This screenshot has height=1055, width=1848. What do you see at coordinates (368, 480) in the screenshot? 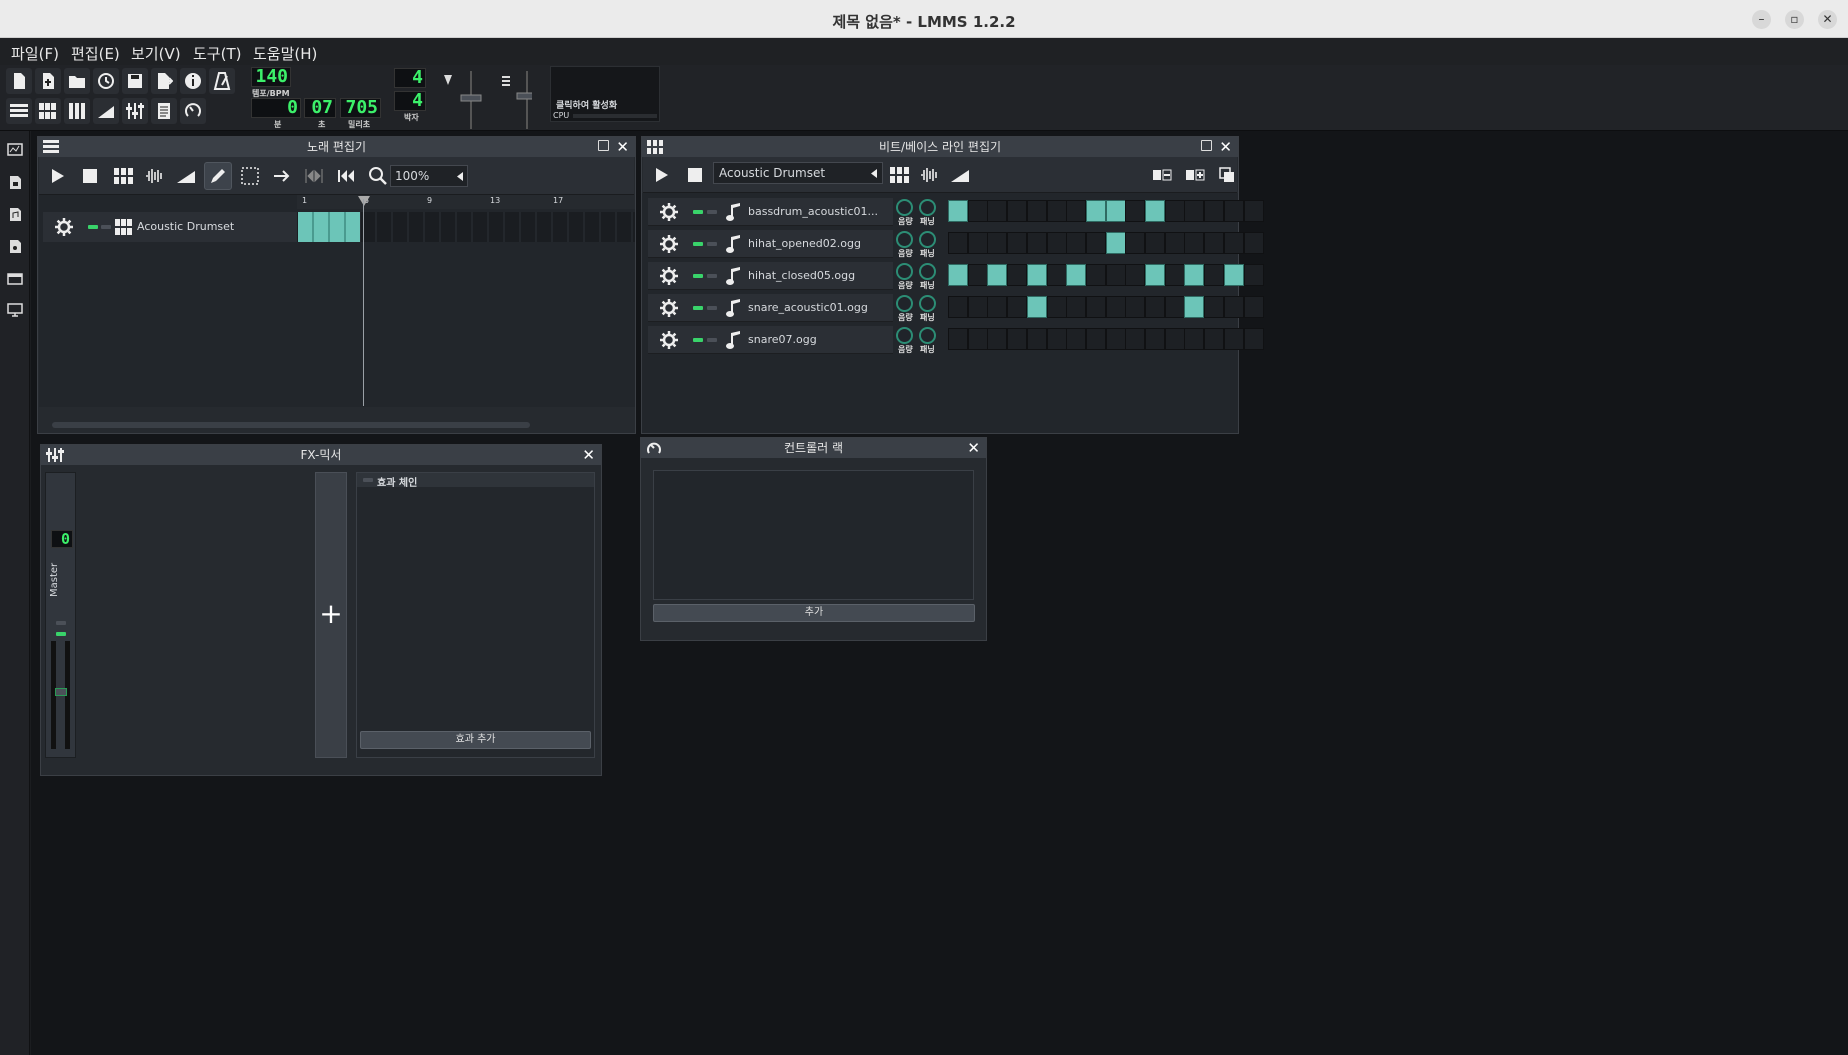
I see `effects-chain-toggle` at bounding box center [368, 480].